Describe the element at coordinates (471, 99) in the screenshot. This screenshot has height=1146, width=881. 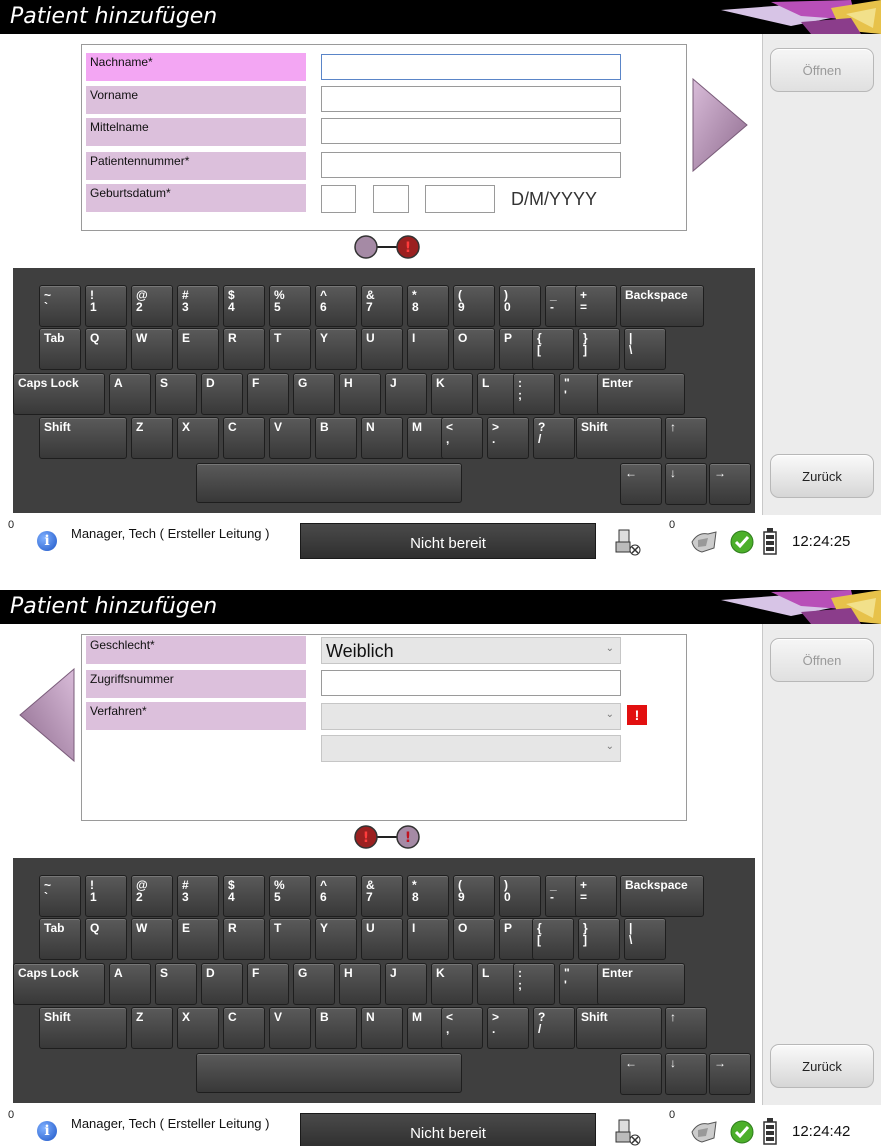
I see `first-name-input` at that location.